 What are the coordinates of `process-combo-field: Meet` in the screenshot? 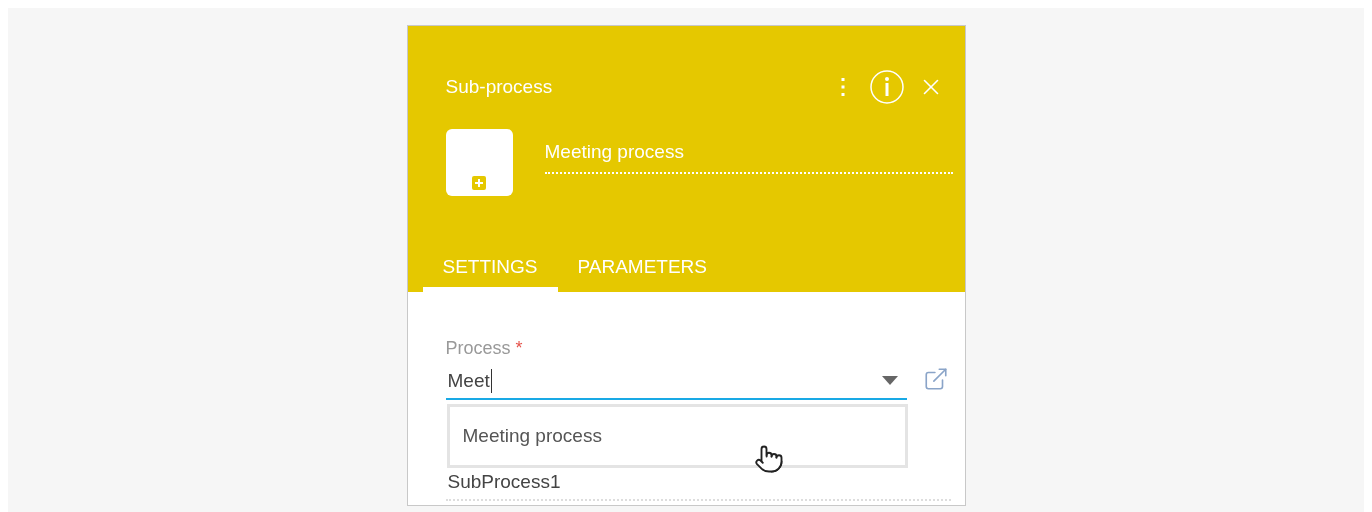 It's located at (676, 382).